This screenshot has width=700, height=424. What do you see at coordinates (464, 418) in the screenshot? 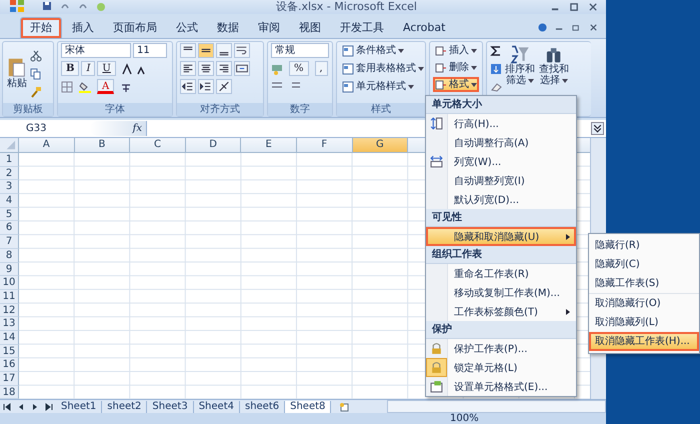
I see `zoom-level: 100%` at bounding box center [464, 418].